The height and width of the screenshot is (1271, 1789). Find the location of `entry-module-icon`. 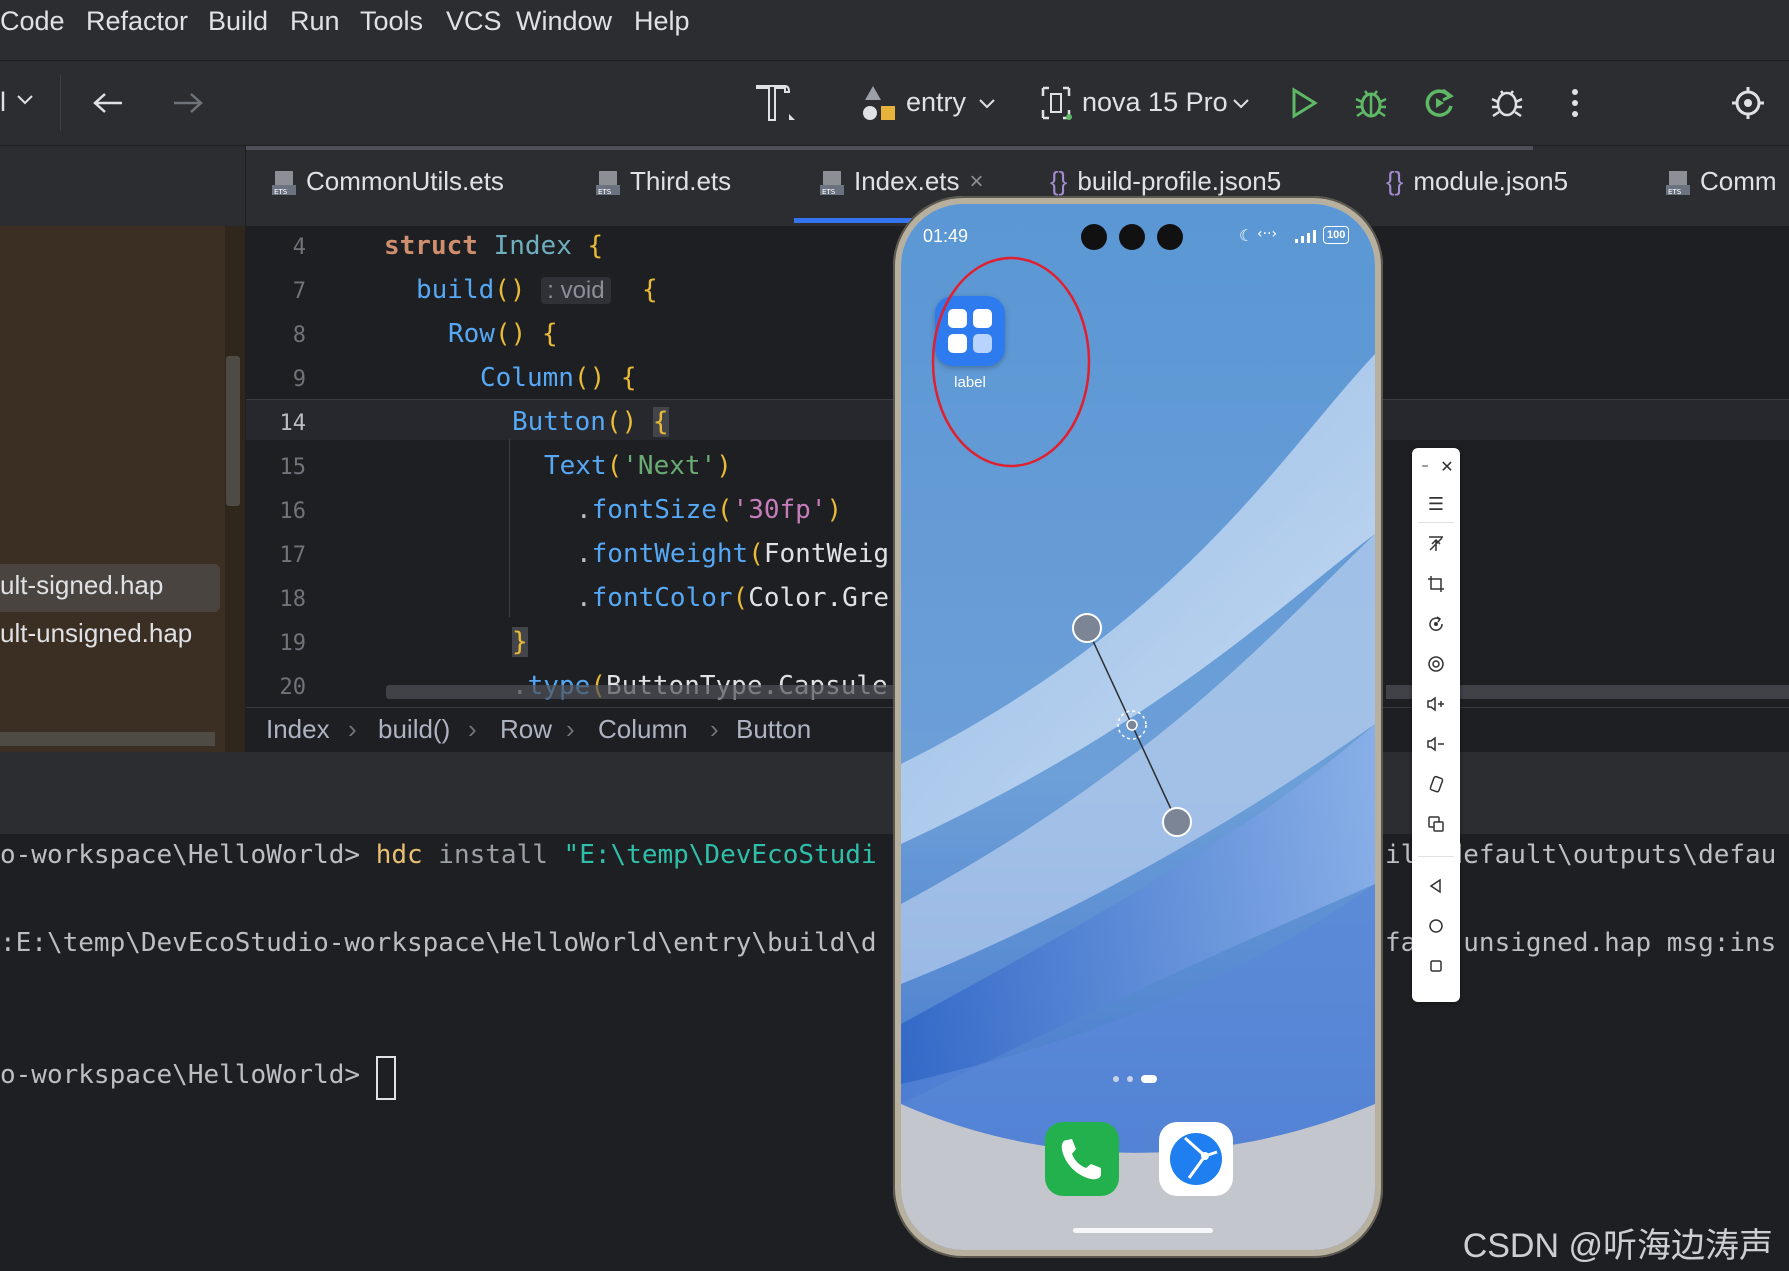

entry-module-icon is located at coordinates (878, 103).